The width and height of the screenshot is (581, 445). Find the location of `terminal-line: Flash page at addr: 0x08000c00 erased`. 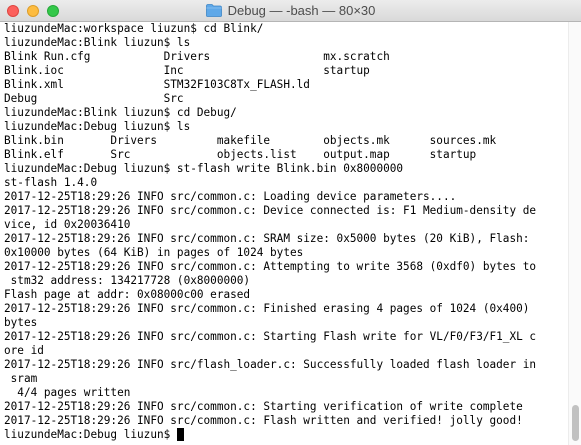

terminal-line: Flash page at addr: 0x08000c00 erased is located at coordinates (127, 294).